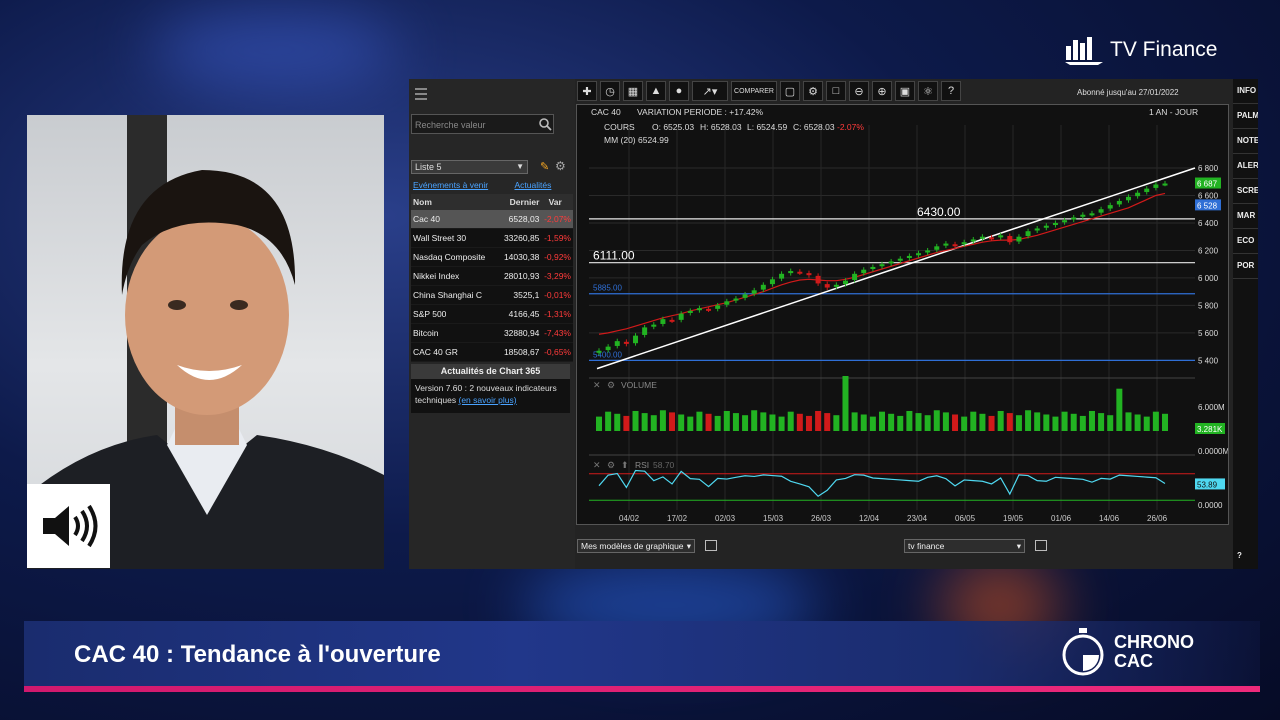 This screenshot has height=720, width=1280. Describe the element at coordinates (882, 91) in the screenshot. I see `zoom-in-button: ⊕` at that location.